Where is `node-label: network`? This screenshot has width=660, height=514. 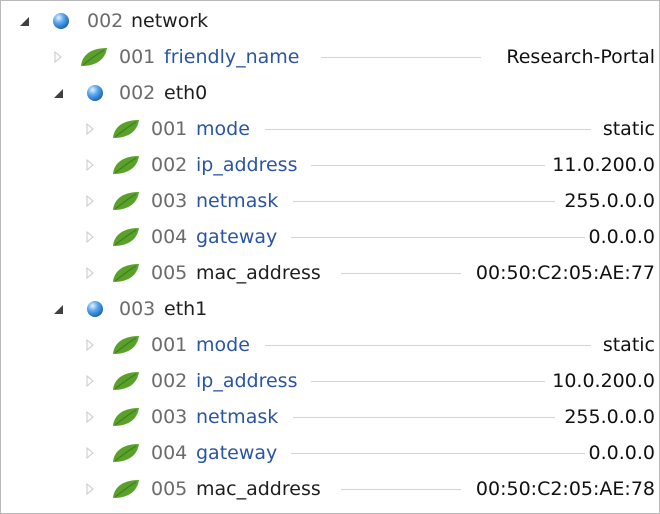
node-label: network is located at coordinates (170, 21).